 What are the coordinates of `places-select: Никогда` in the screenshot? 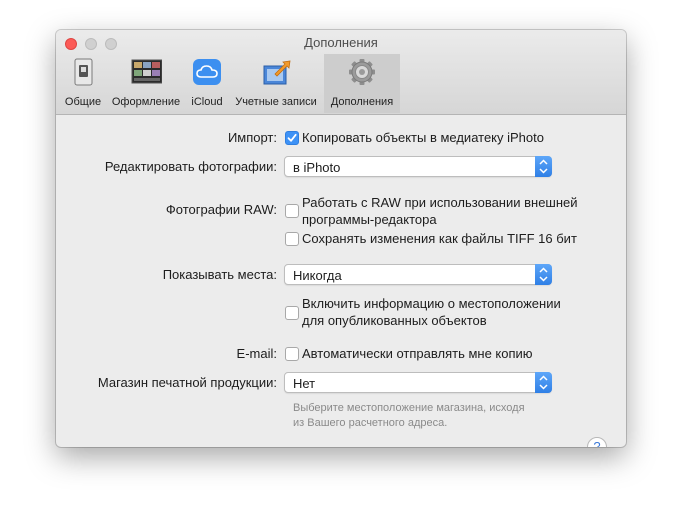 It's located at (418, 274).